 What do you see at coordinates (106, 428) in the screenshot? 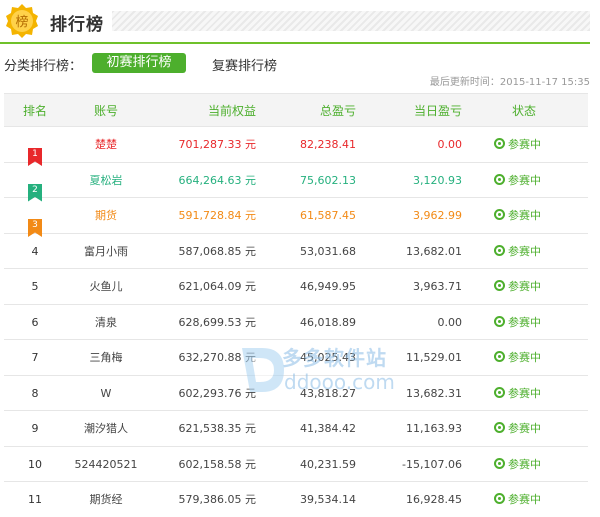
I see `account-cell: 潮汐猎人` at bounding box center [106, 428].